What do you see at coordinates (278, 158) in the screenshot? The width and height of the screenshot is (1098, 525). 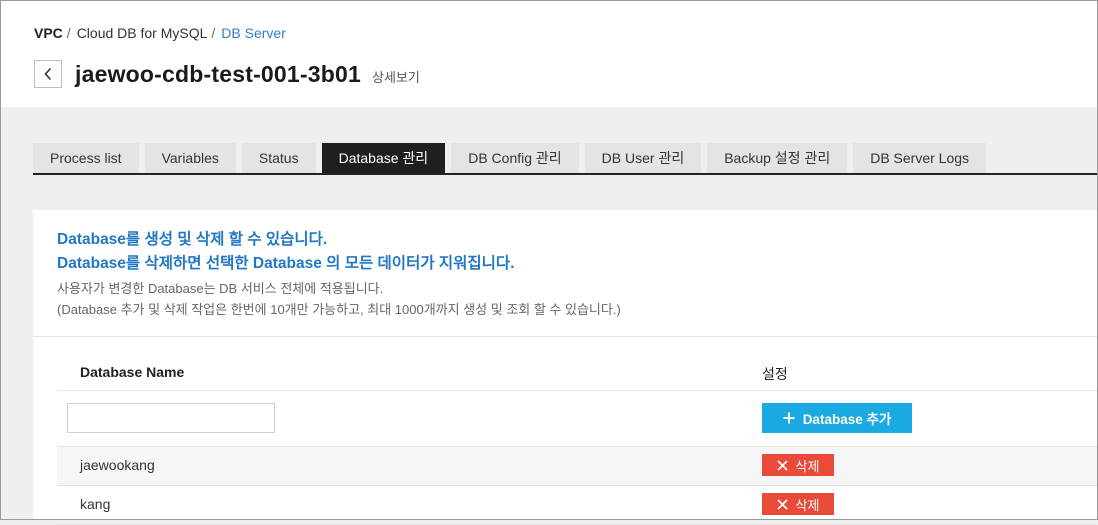 I see `tab-status: Status` at bounding box center [278, 158].